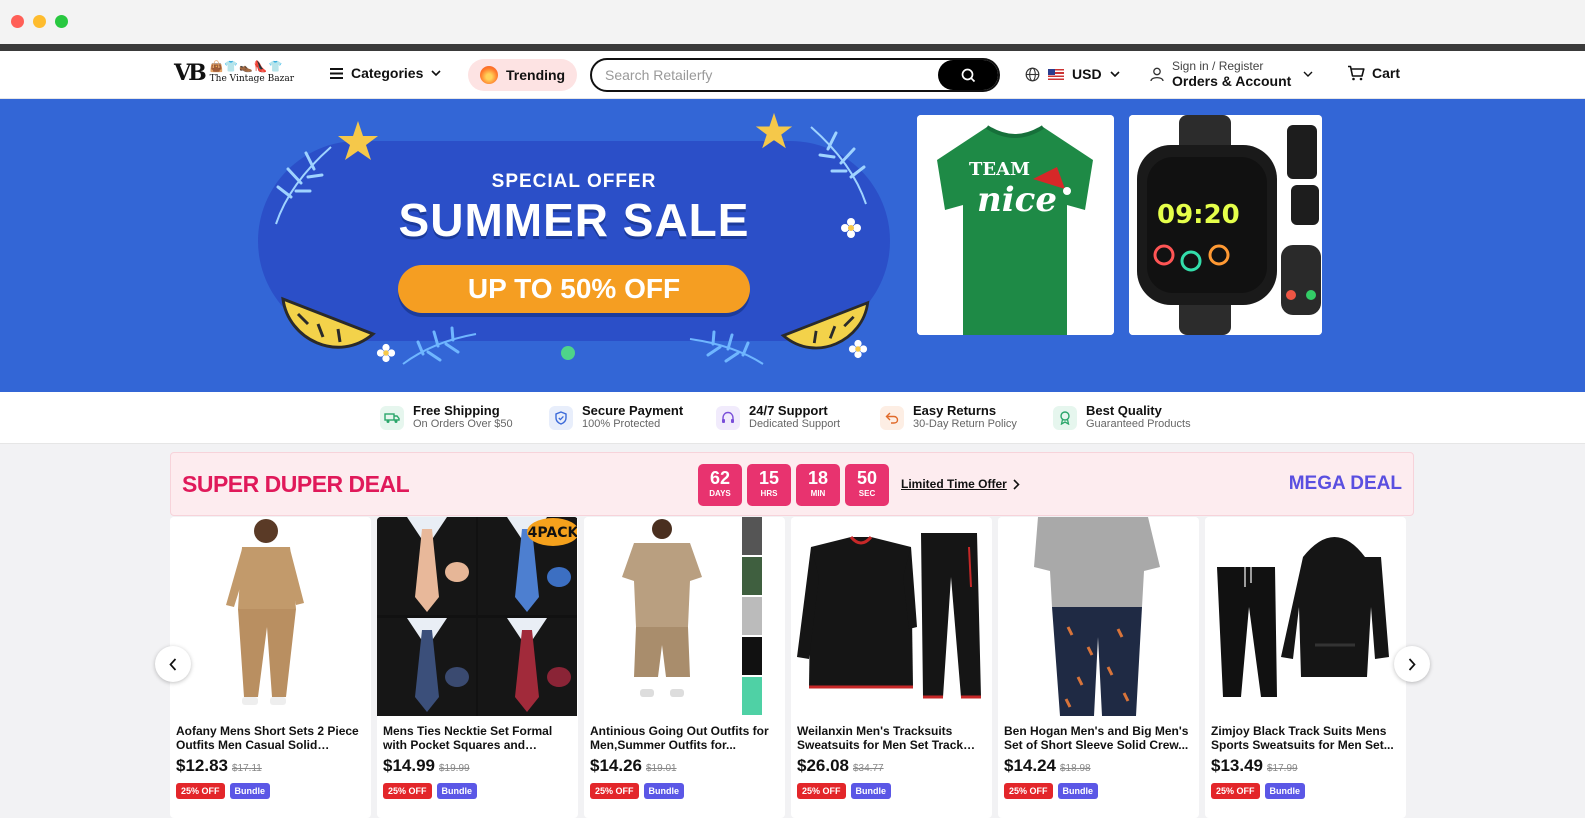 The width and height of the screenshot is (1585, 818). What do you see at coordinates (1232, 81) in the screenshot?
I see `orders-account-label: Orders & Account` at bounding box center [1232, 81].